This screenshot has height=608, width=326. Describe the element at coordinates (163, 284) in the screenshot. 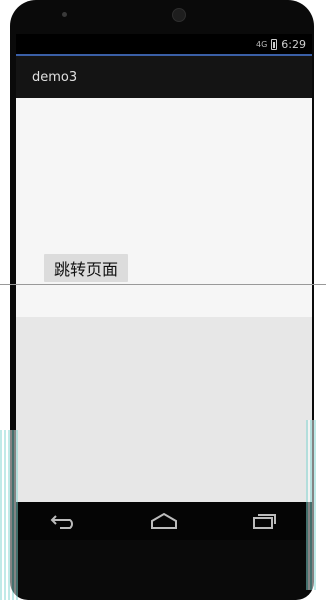

I see `divider-line` at that location.